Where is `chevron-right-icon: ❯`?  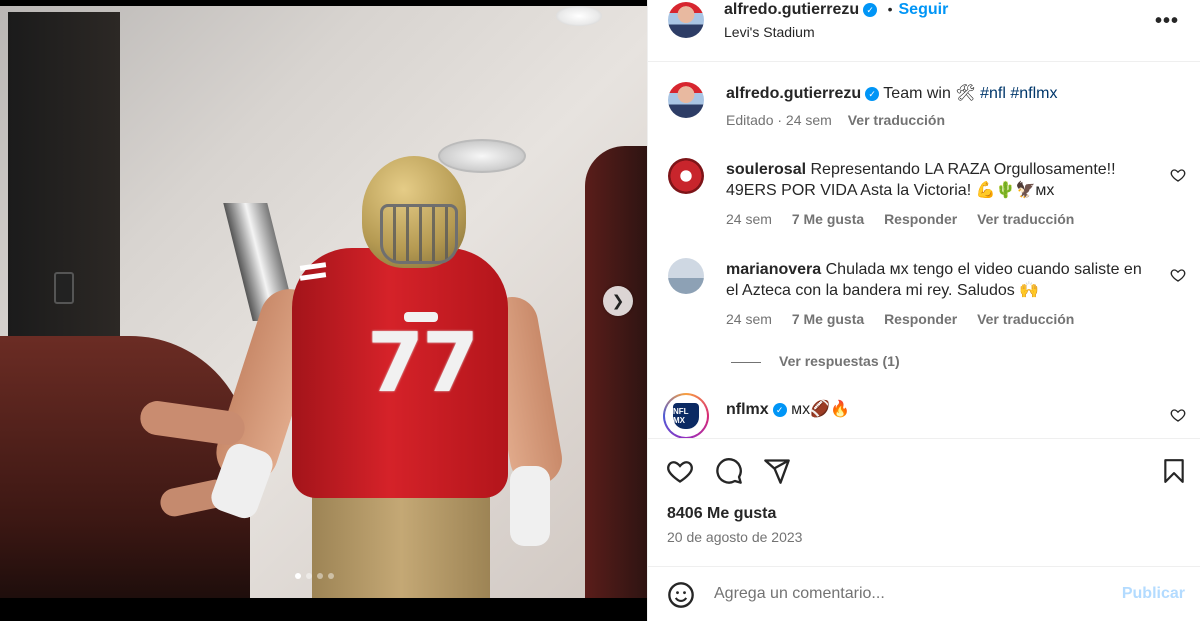
chevron-right-icon: ❯ is located at coordinates (618, 301).